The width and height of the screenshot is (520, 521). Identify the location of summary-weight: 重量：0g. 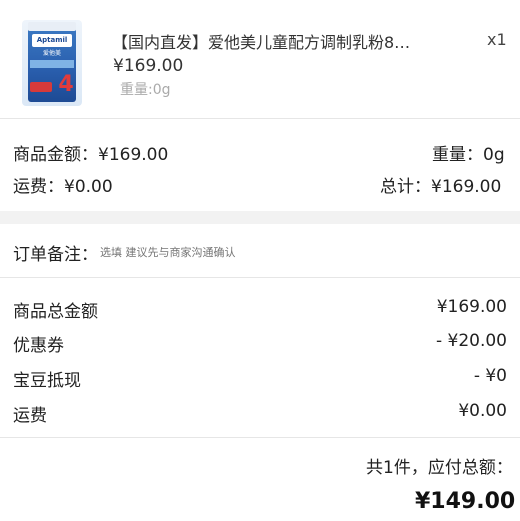
(468, 152).